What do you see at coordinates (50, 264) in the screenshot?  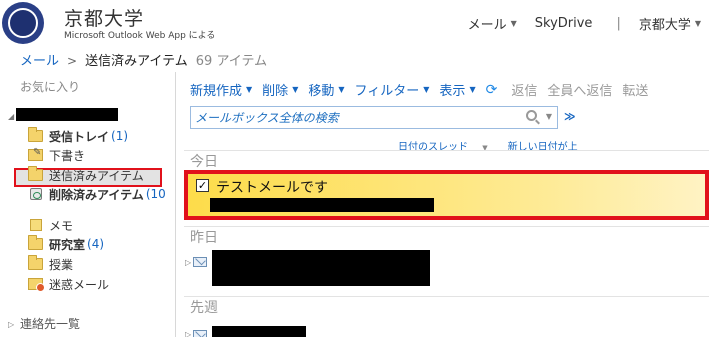 I see `folder-classes: 授業` at bounding box center [50, 264].